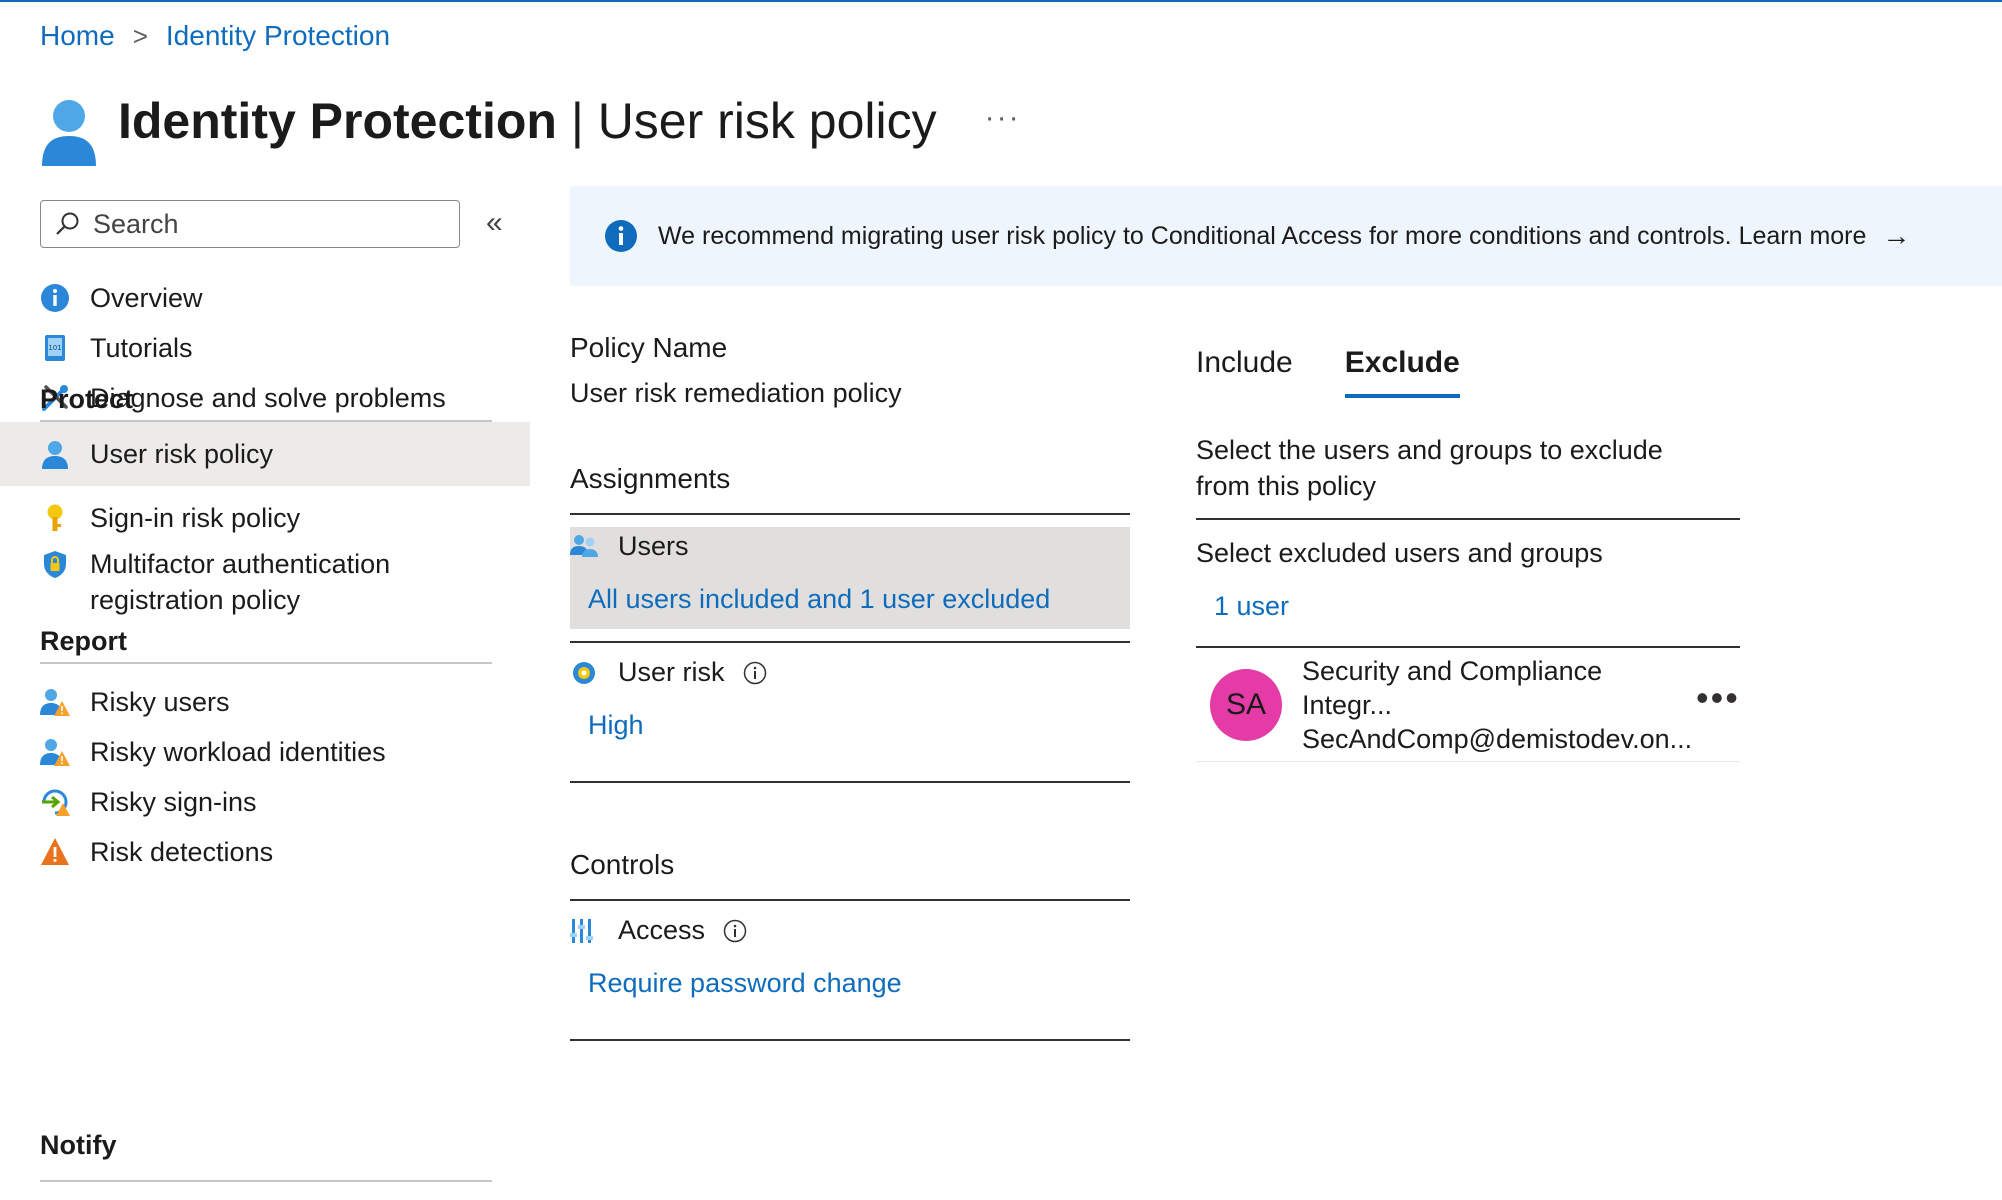 This screenshot has width=2002, height=1200. What do you see at coordinates (55, 851) in the screenshot?
I see `warning-icon` at bounding box center [55, 851].